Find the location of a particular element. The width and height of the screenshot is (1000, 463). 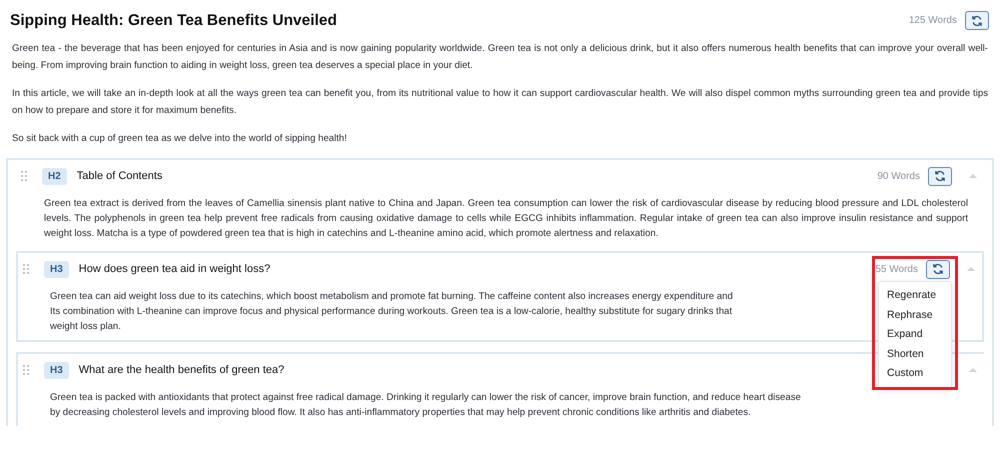

text-line: by decreasing cholesterol levels and improving blood flow. It also has anti-inflammatory properties that may help prevent chronic conditions like arthritis and diabetes. is located at coordinates (400, 413).